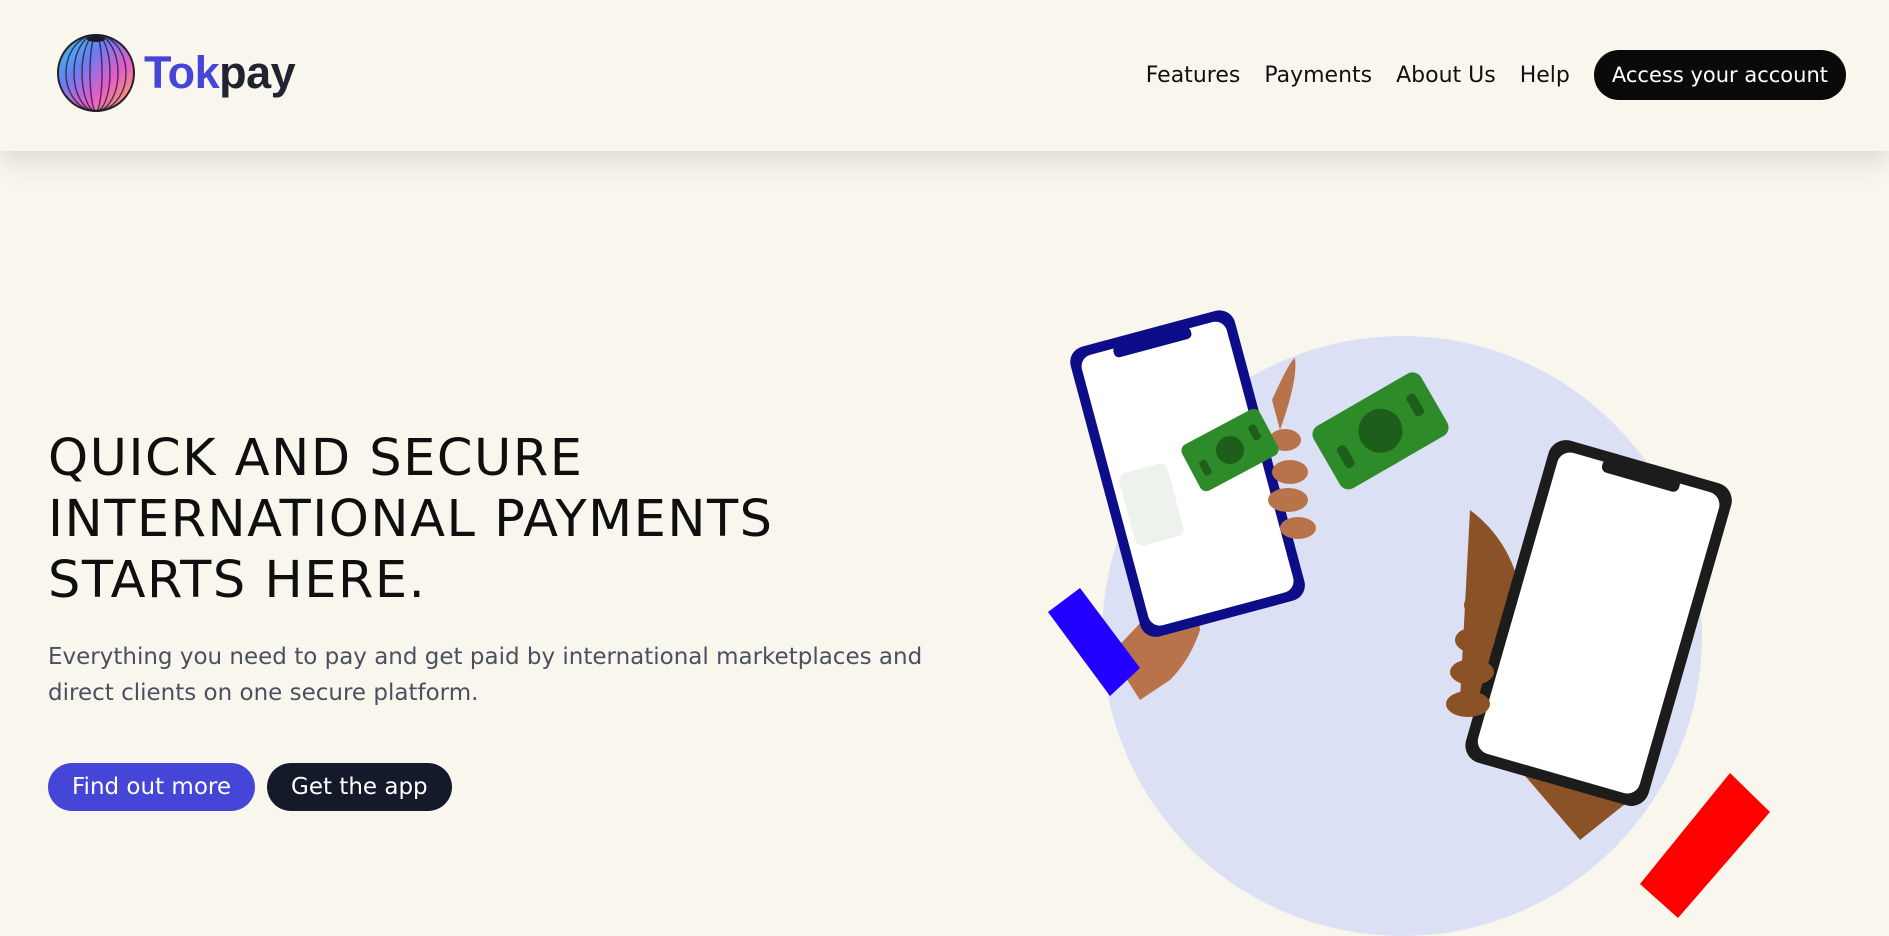 This screenshot has width=1889, height=936. I want to click on nav-help: Help, so click(1545, 75).